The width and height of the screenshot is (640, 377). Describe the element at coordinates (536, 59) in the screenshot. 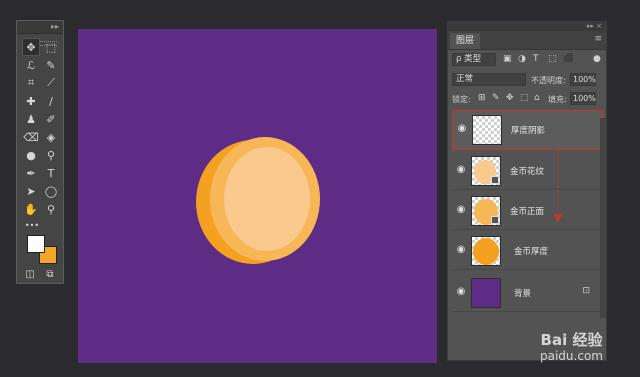

I see `filter-type-icon: T` at that location.